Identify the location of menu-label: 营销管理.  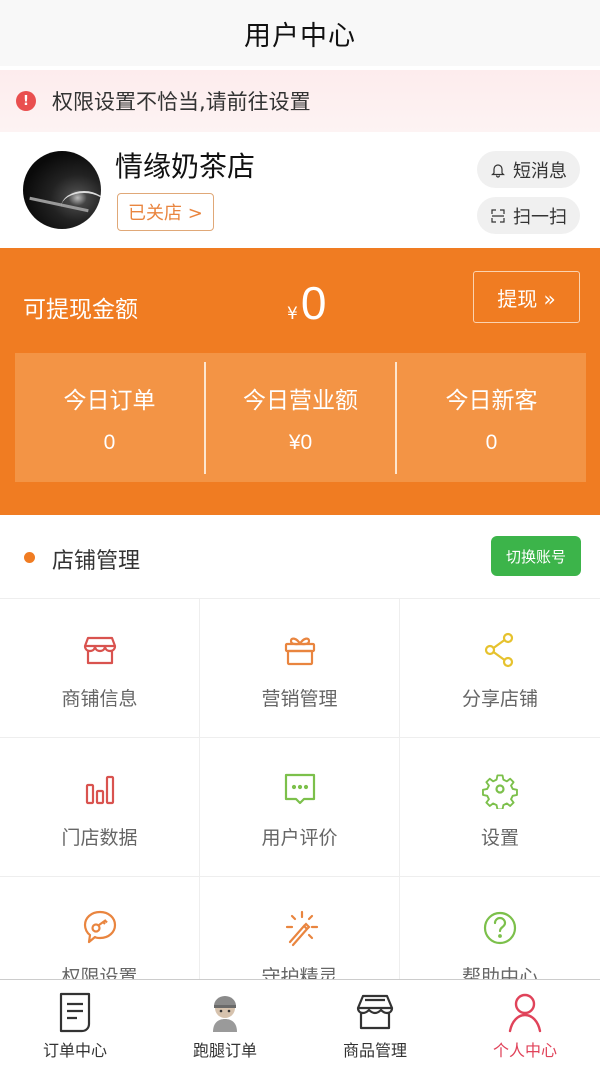
(299, 699).